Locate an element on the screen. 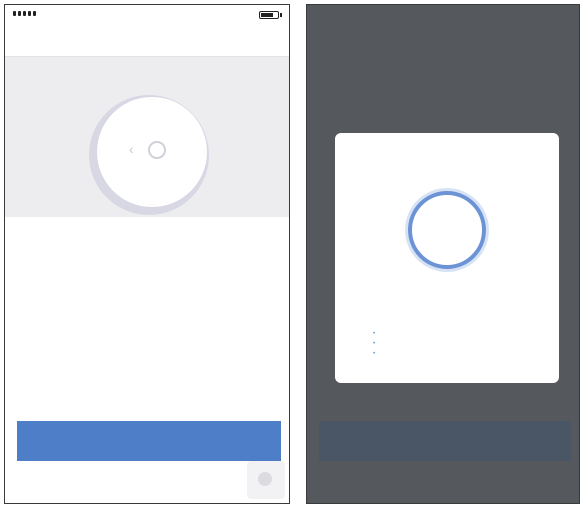 This screenshot has width=584, height=508. nav-bar is located at coordinates (147, 42).